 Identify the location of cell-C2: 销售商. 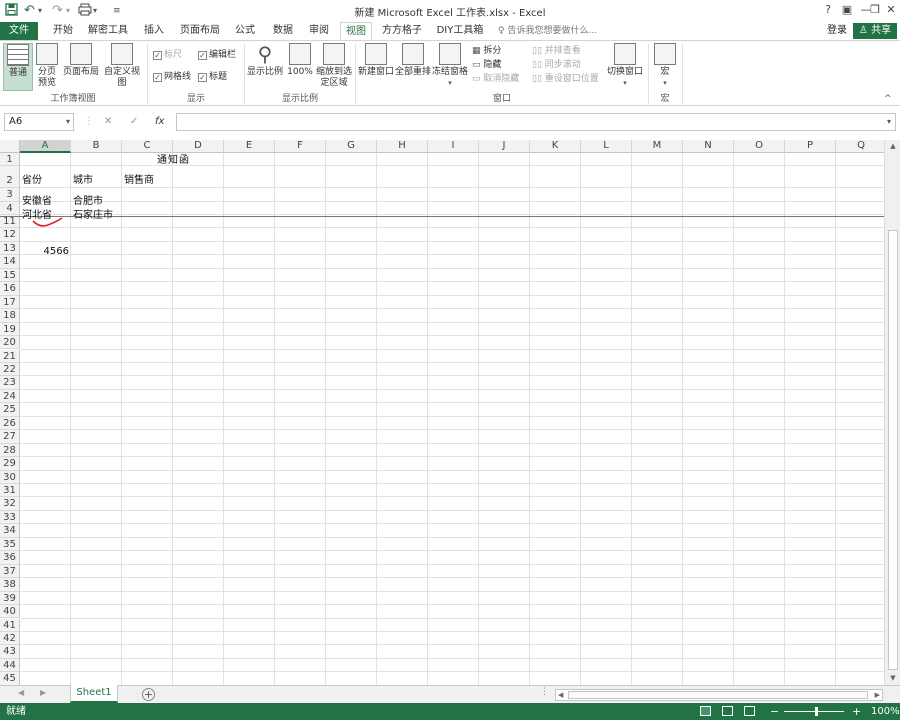
(139, 178).